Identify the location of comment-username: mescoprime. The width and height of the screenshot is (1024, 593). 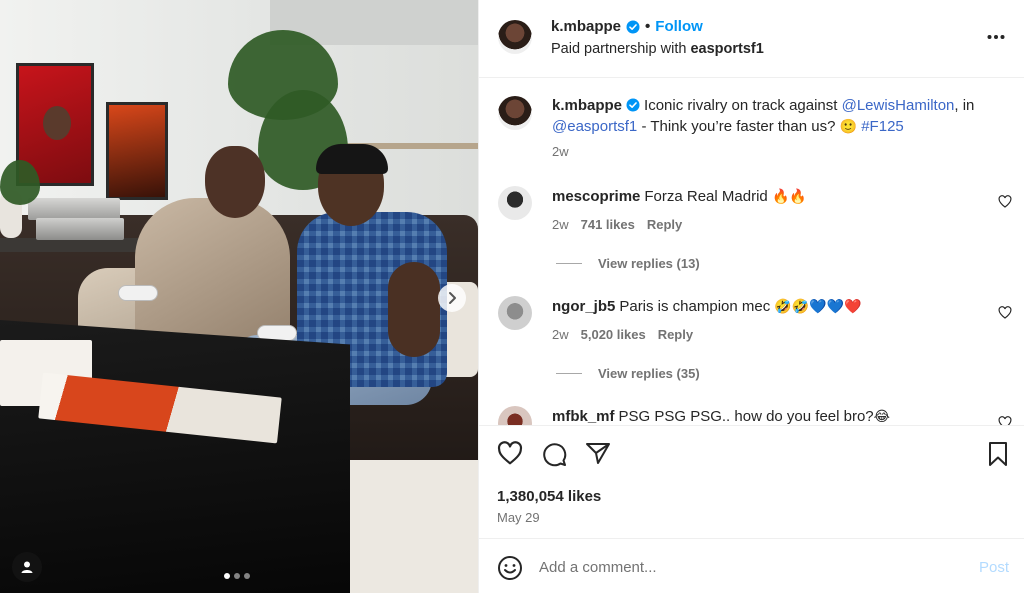
(596, 196).